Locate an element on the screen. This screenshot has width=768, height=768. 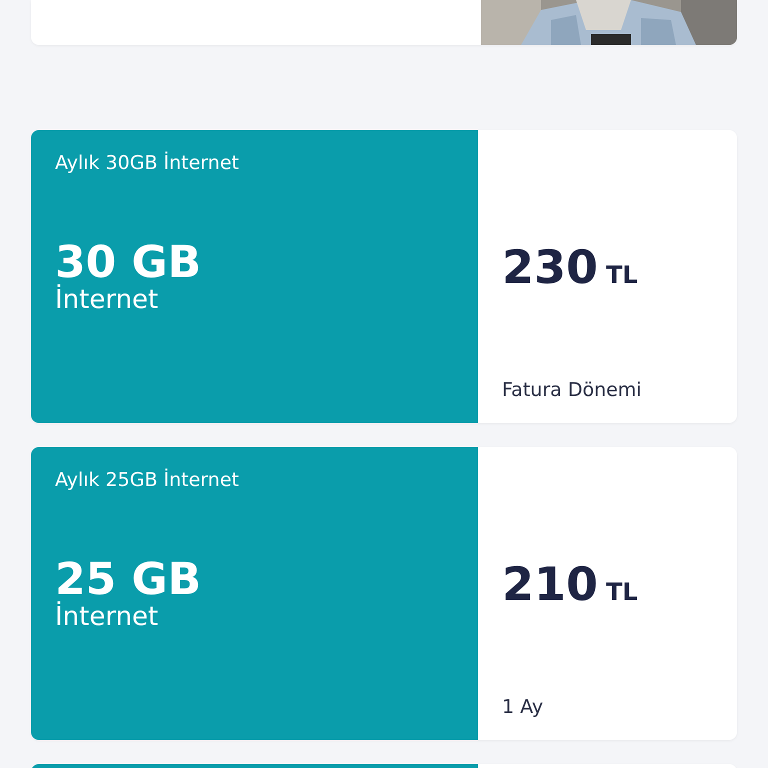
package-title: Aylık 30GB İnternet is located at coordinates (147, 163).